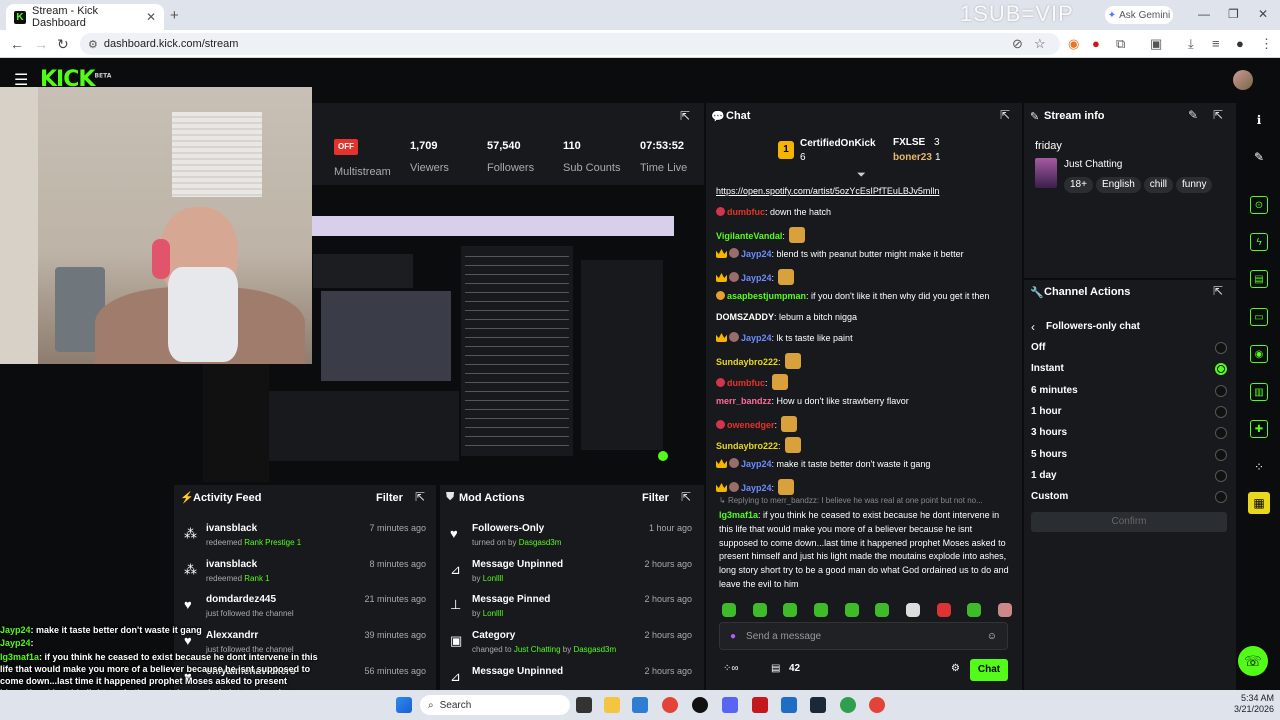 The image size is (1280, 720). I want to click on broadcast-icon: ◉, so click(1259, 354).